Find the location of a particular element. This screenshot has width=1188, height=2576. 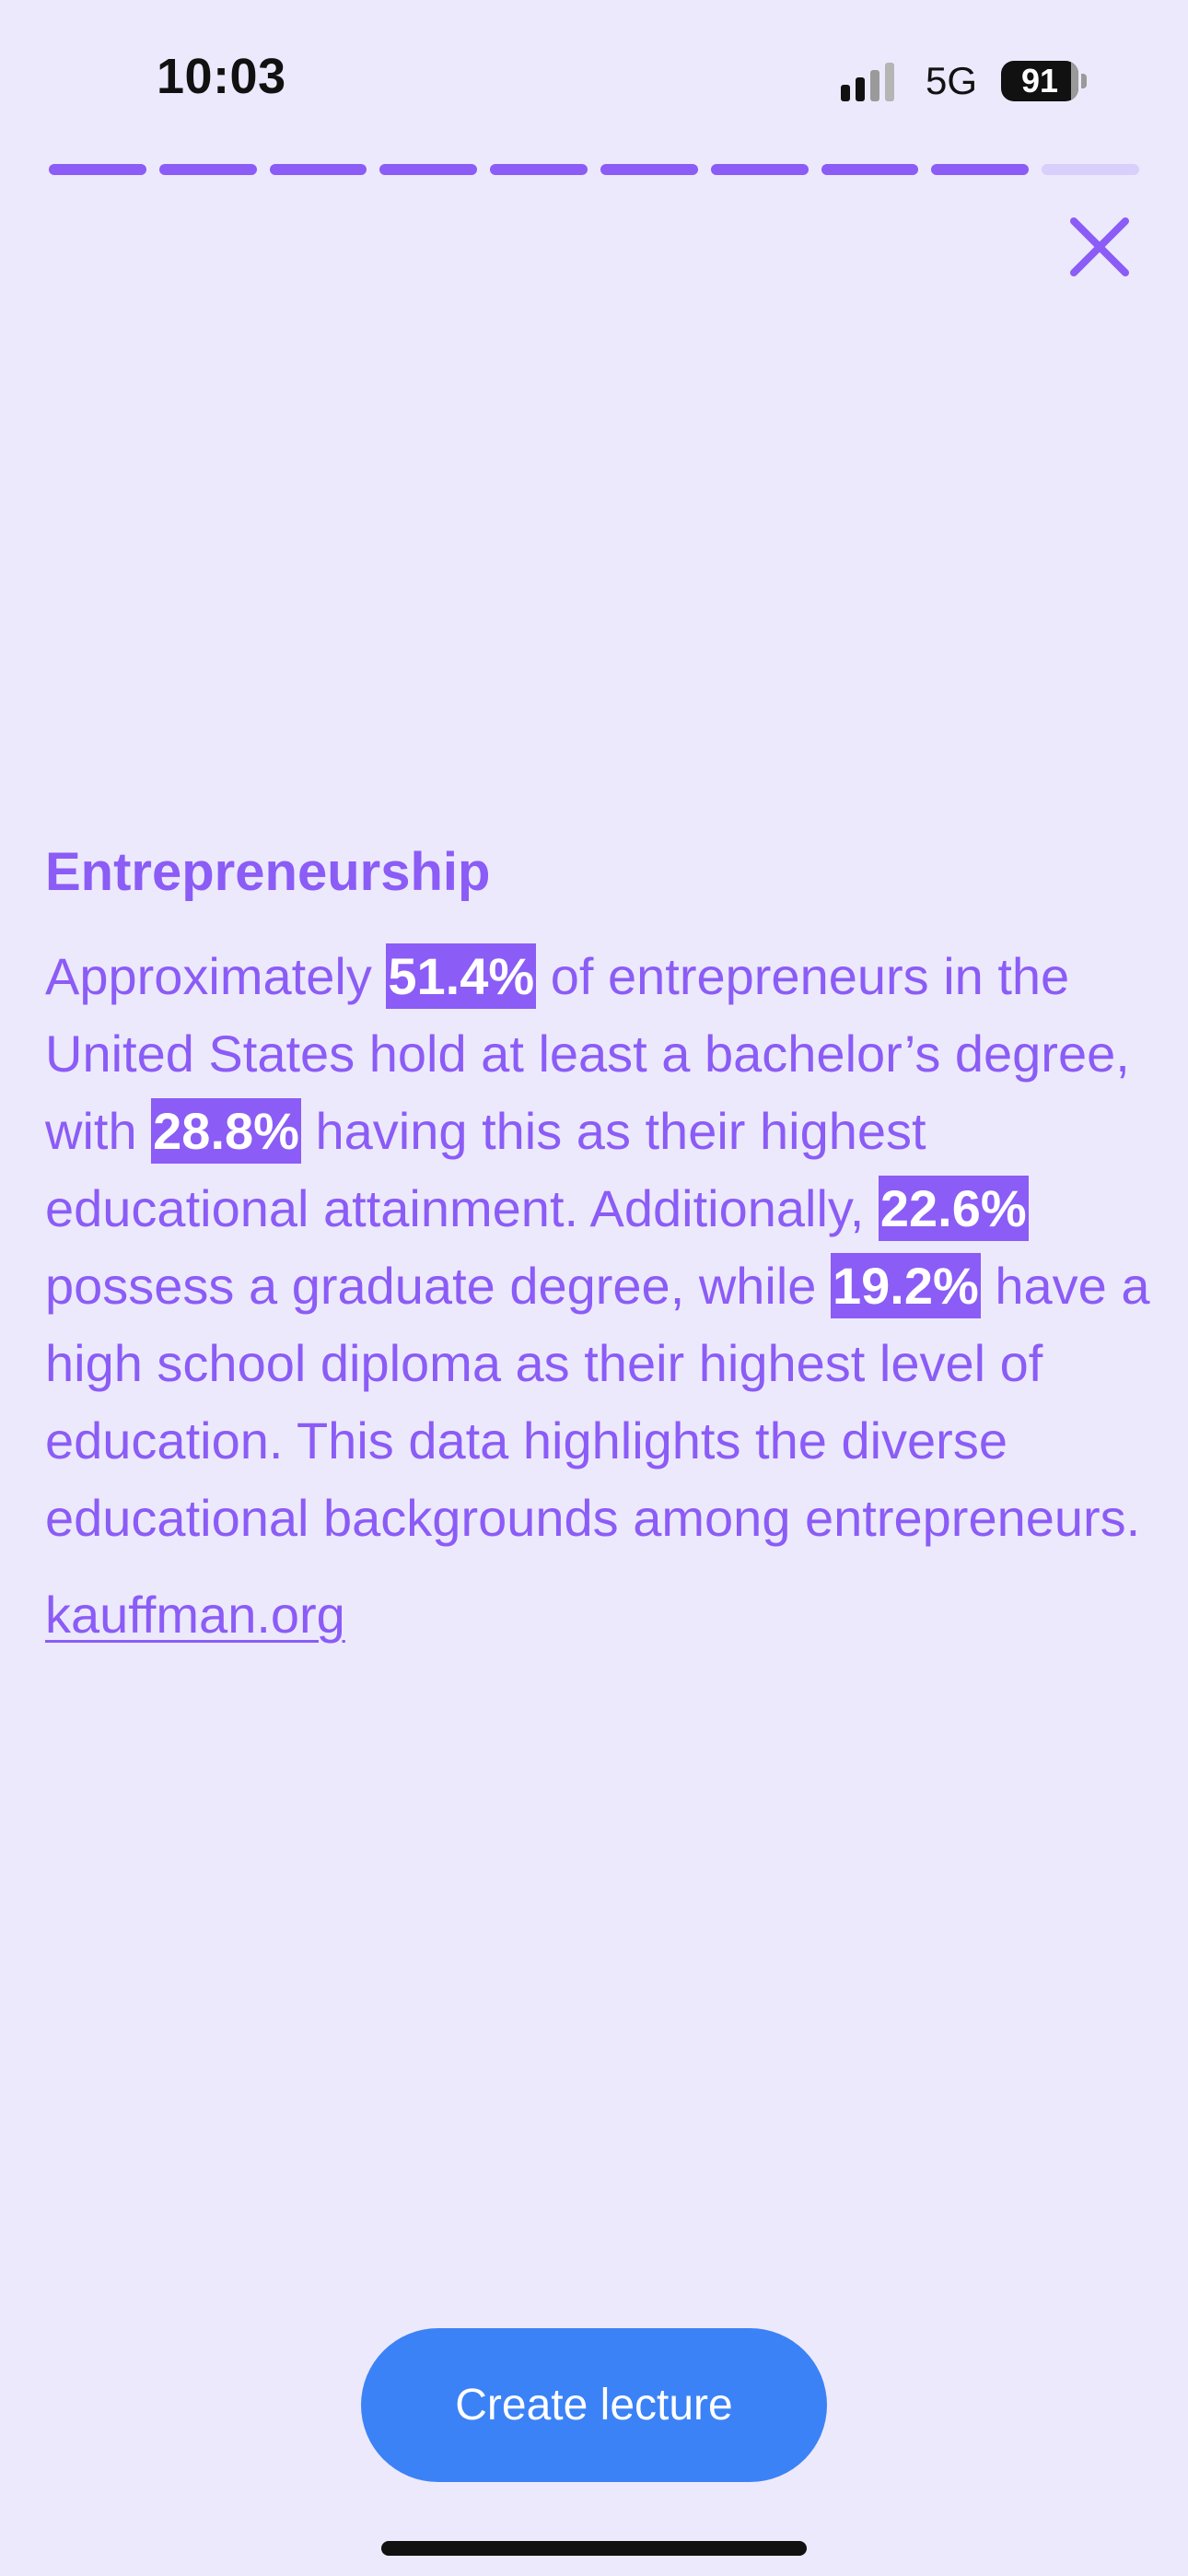

highlighted-stat: 28.8% is located at coordinates (226, 1130).